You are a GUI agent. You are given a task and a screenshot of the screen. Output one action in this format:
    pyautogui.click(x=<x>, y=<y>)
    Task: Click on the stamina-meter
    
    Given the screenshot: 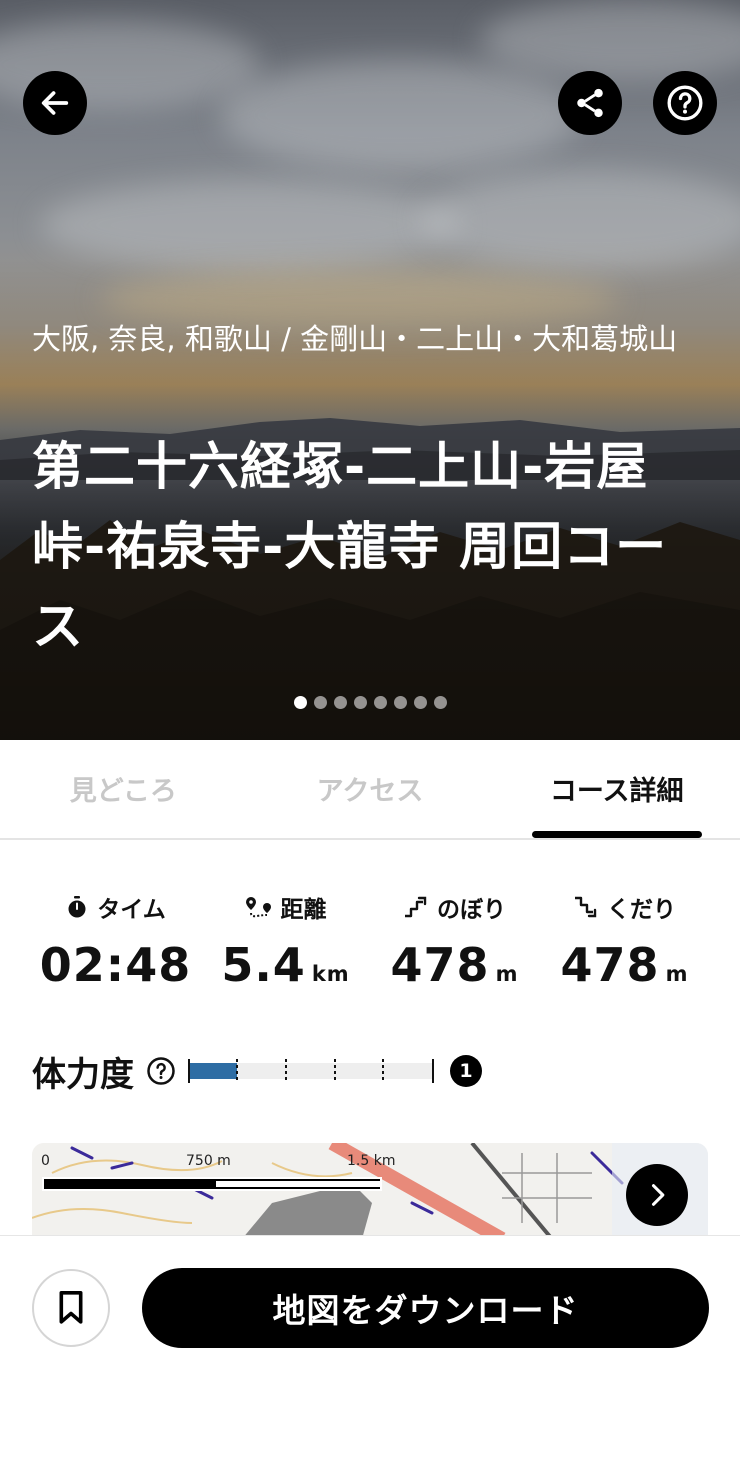 What is the action you would take?
    pyautogui.click(x=311, y=1071)
    